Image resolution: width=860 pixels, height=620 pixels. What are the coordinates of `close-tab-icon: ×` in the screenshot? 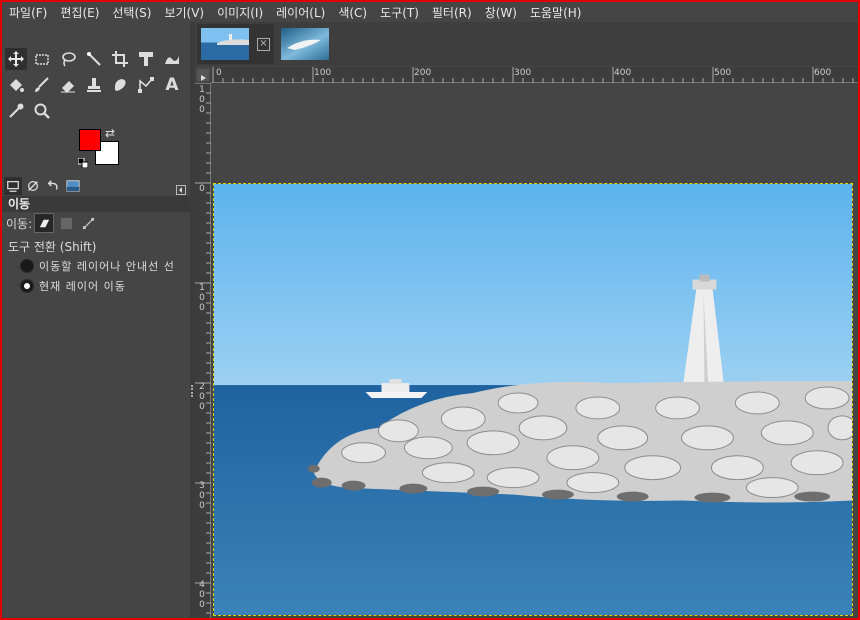 It's located at (263, 44).